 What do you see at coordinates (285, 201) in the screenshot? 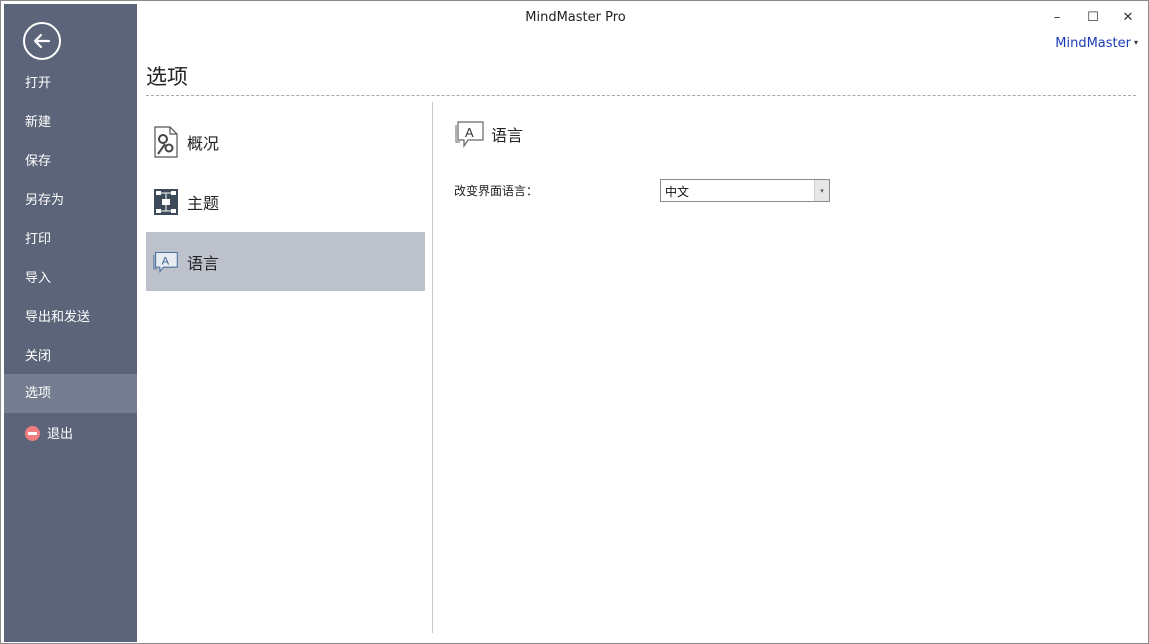
I see `category-theme: 主题` at bounding box center [285, 201].